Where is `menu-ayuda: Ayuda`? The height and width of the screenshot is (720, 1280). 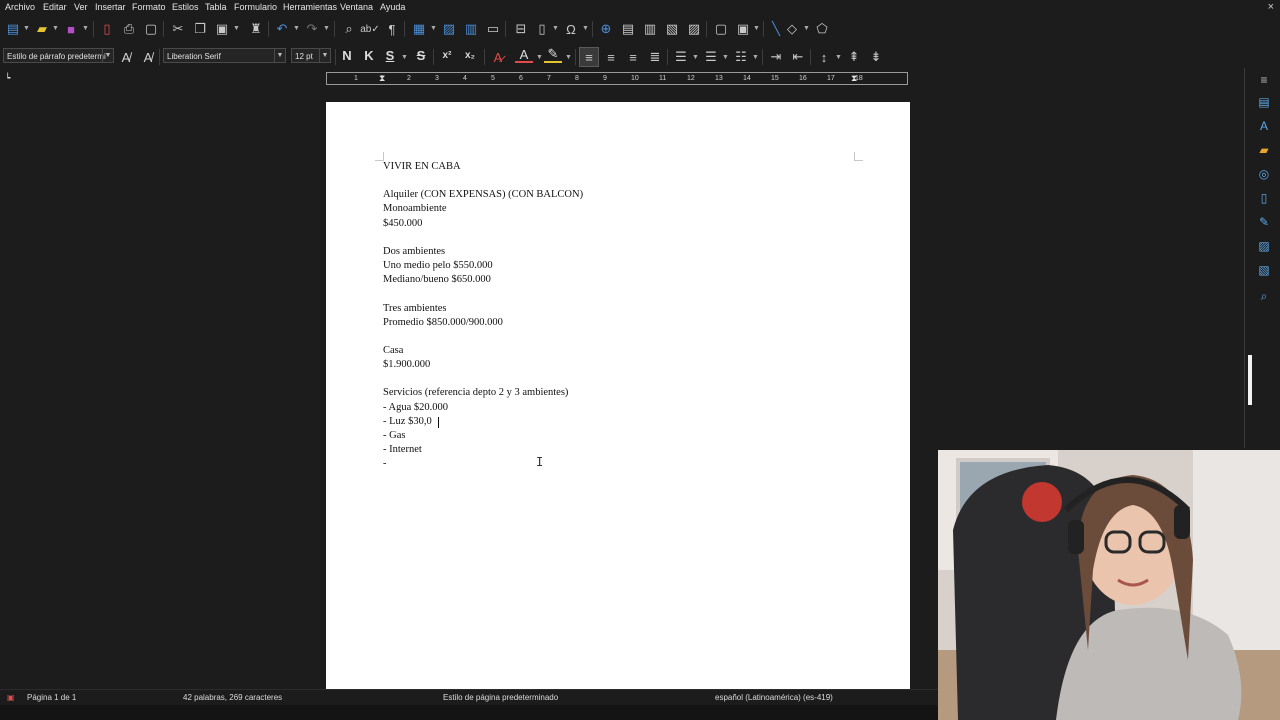 menu-ayuda: Ayuda is located at coordinates (392, 7).